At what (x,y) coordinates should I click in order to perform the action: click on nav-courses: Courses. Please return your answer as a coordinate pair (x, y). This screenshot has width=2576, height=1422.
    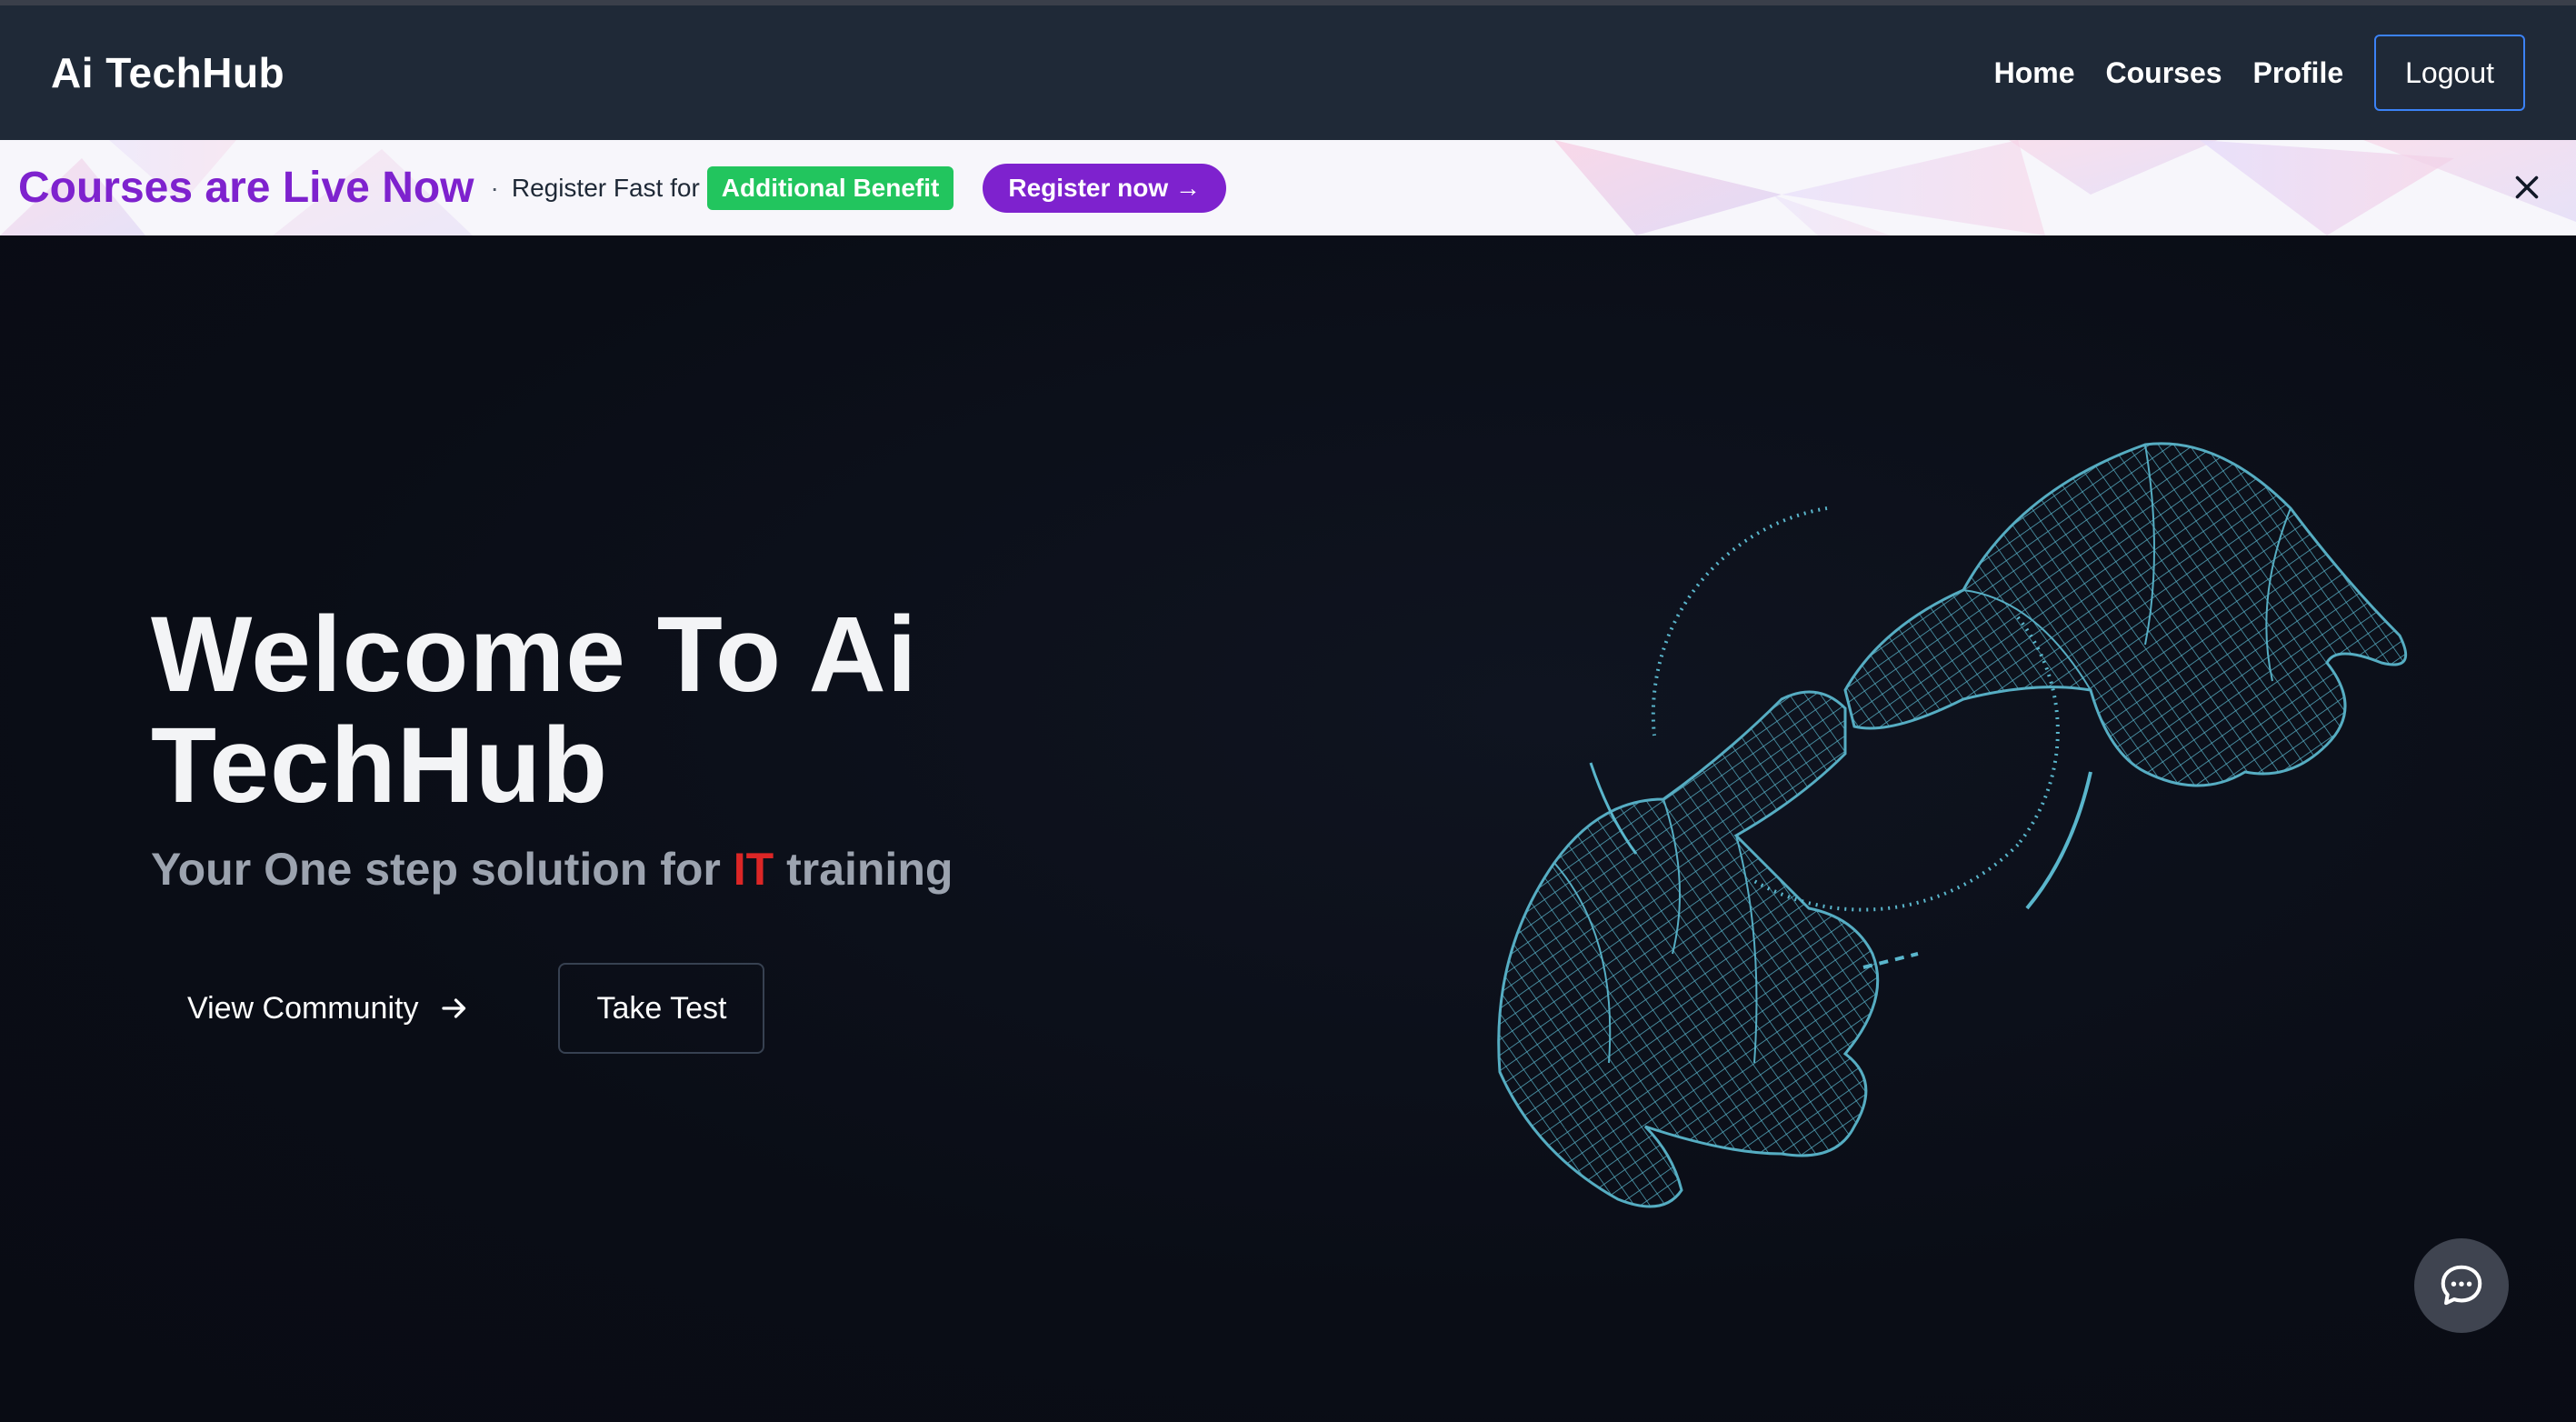
    Looking at the image, I should click on (2164, 73).